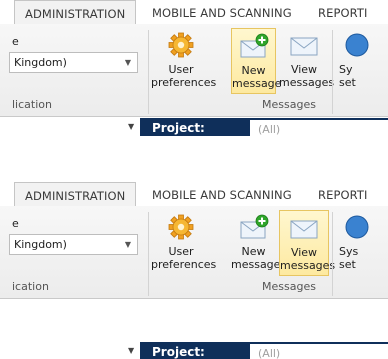 The image size is (388, 359). What do you see at coordinates (30, 286) in the screenshot?
I see `group-caption-application: ication` at bounding box center [30, 286].